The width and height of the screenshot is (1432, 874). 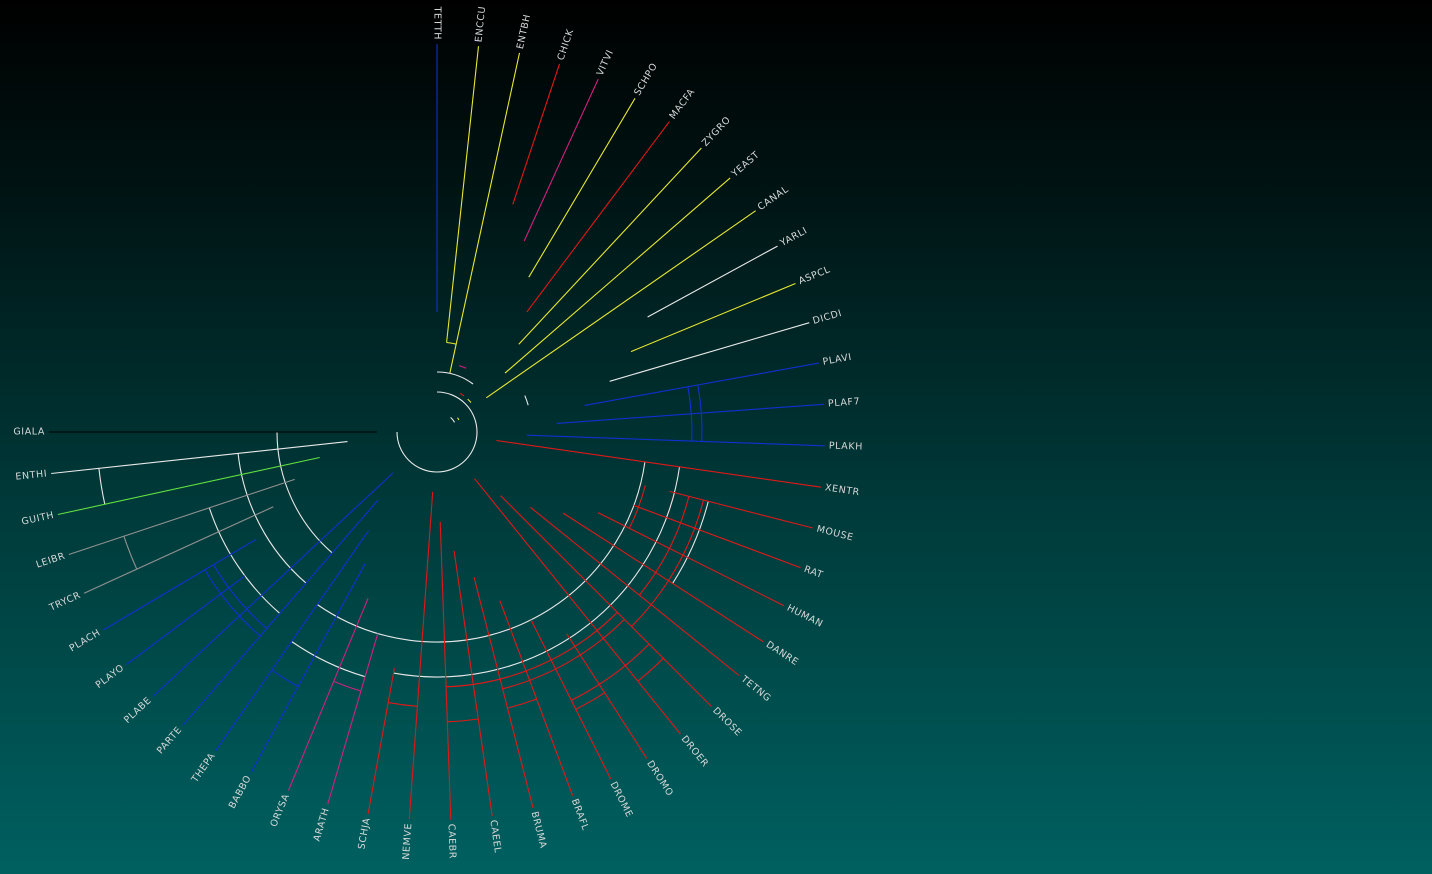 I want to click on leaf-label: DROME, so click(x=621, y=799).